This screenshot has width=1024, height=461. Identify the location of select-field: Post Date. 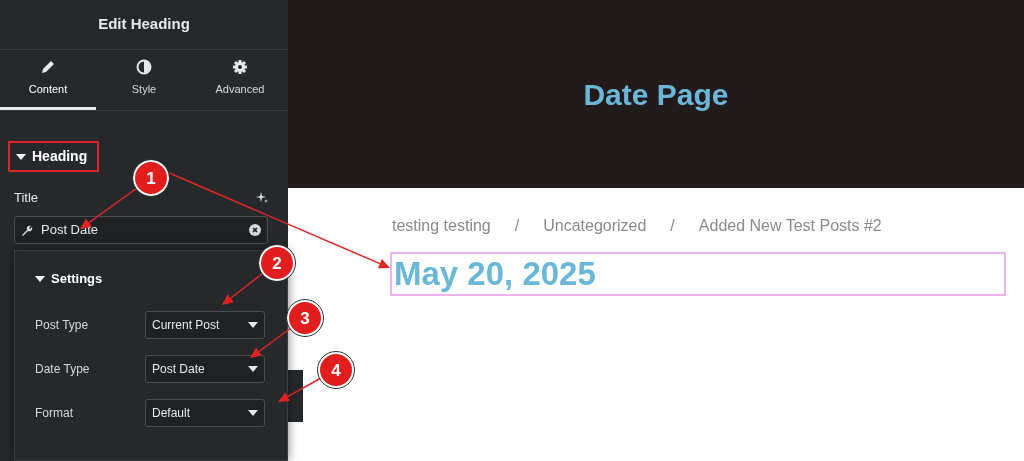
(205, 368).